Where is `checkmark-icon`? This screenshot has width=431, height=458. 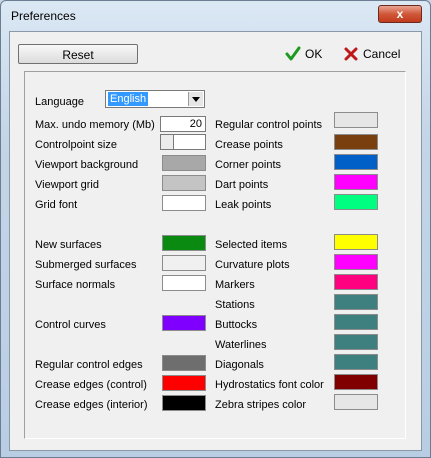
checkmark-icon is located at coordinates (293, 53).